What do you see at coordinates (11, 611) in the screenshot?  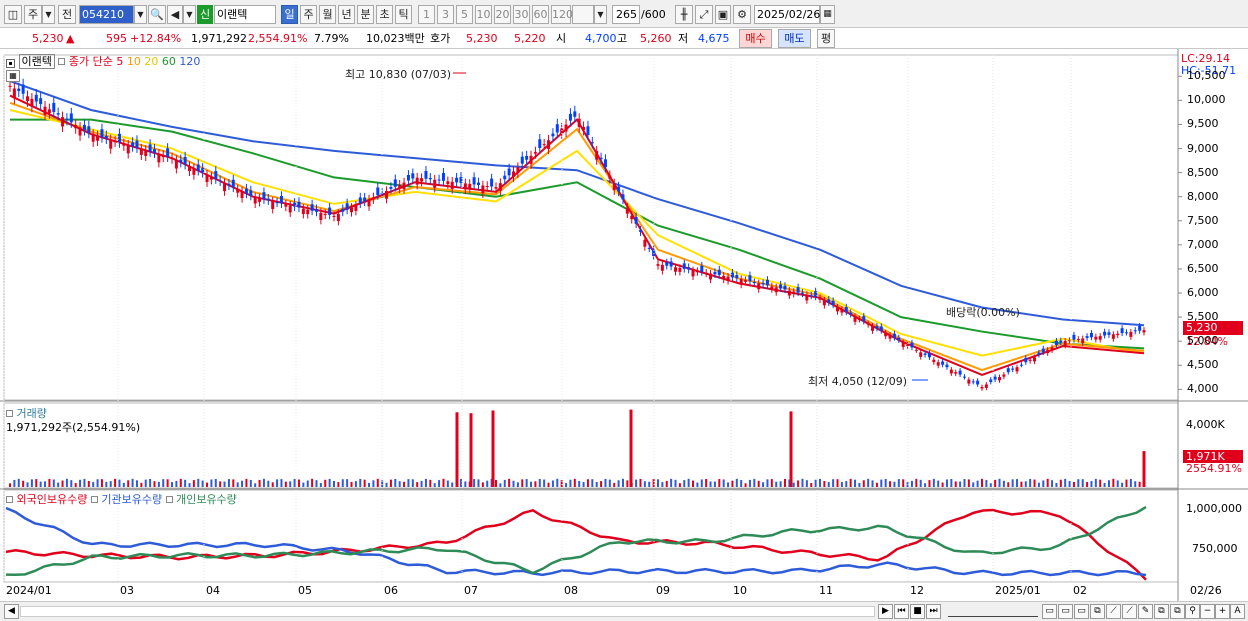 I see `scroll-left-icon: ◀` at bounding box center [11, 611].